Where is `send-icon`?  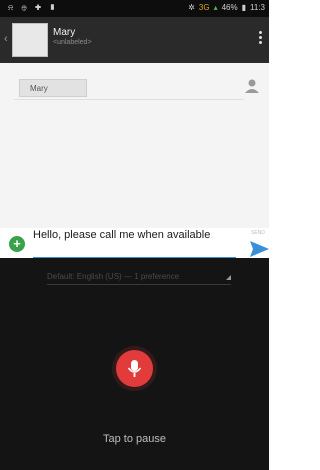 send-icon is located at coordinates (259, 249).